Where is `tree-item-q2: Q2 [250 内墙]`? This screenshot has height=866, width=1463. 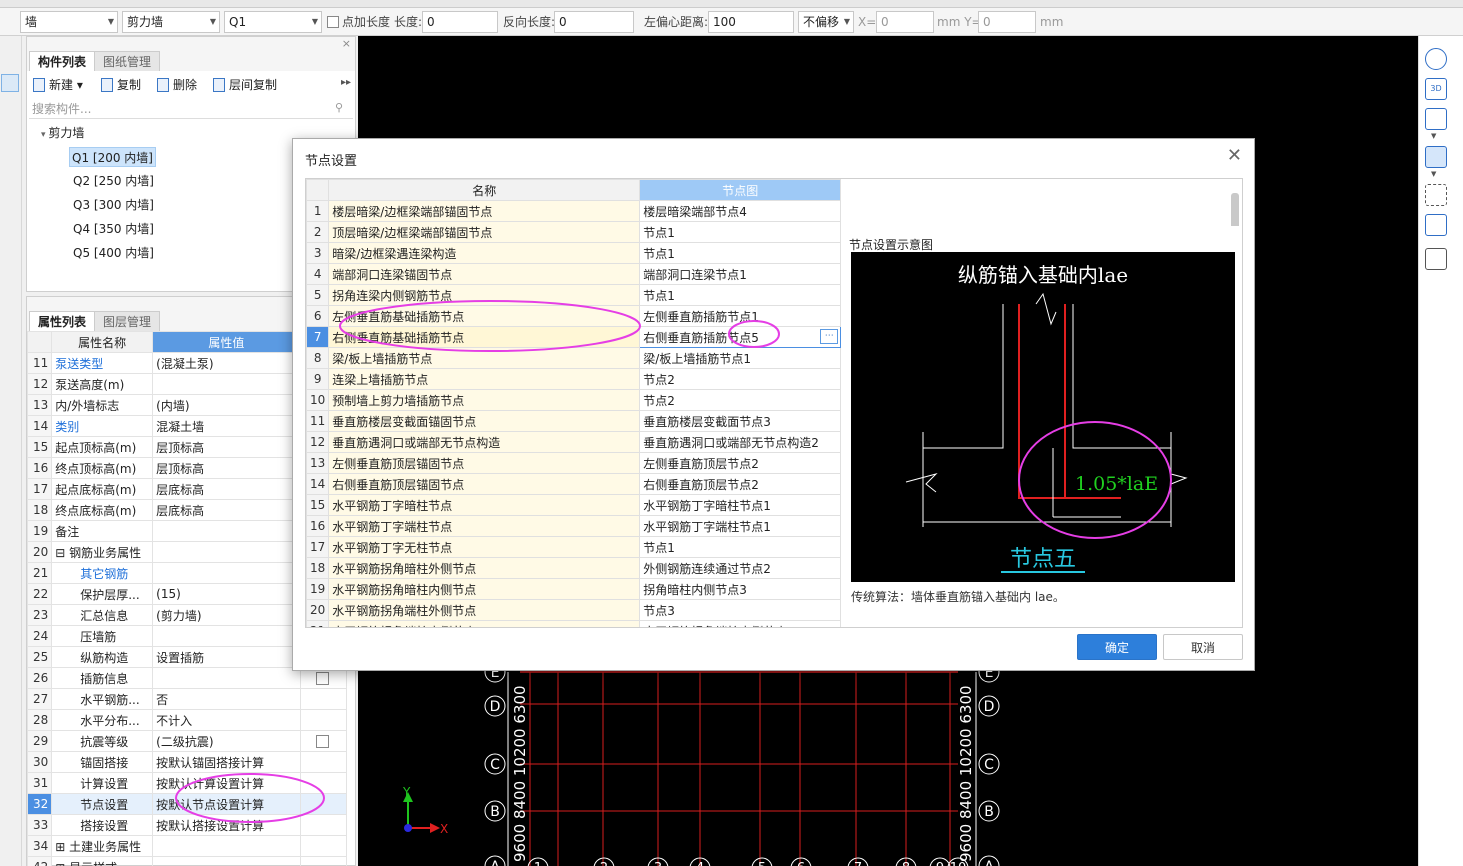
tree-item-q2: Q2 [250 内墙] is located at coordinates (113, 181).